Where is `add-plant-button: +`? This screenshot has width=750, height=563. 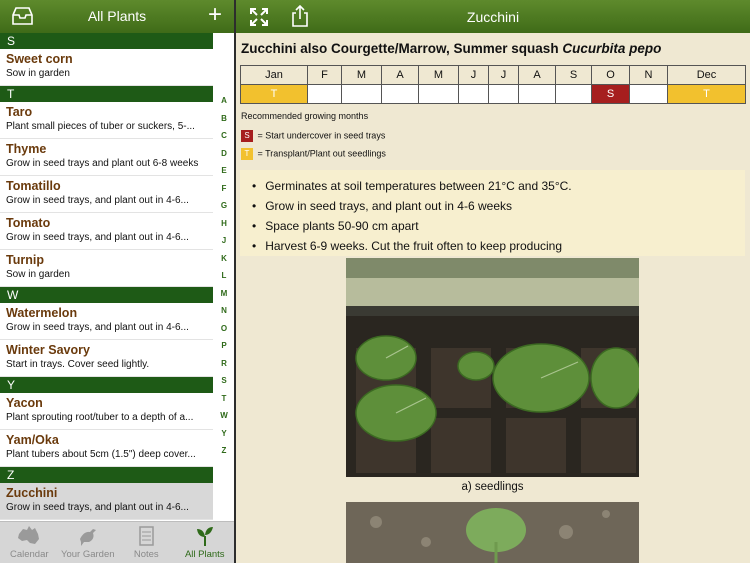
add-plant-button: + is located at coordinates (215, 15).